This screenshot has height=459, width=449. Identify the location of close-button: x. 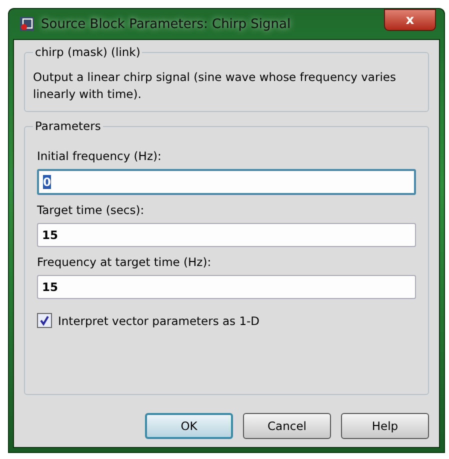
(410, 20).